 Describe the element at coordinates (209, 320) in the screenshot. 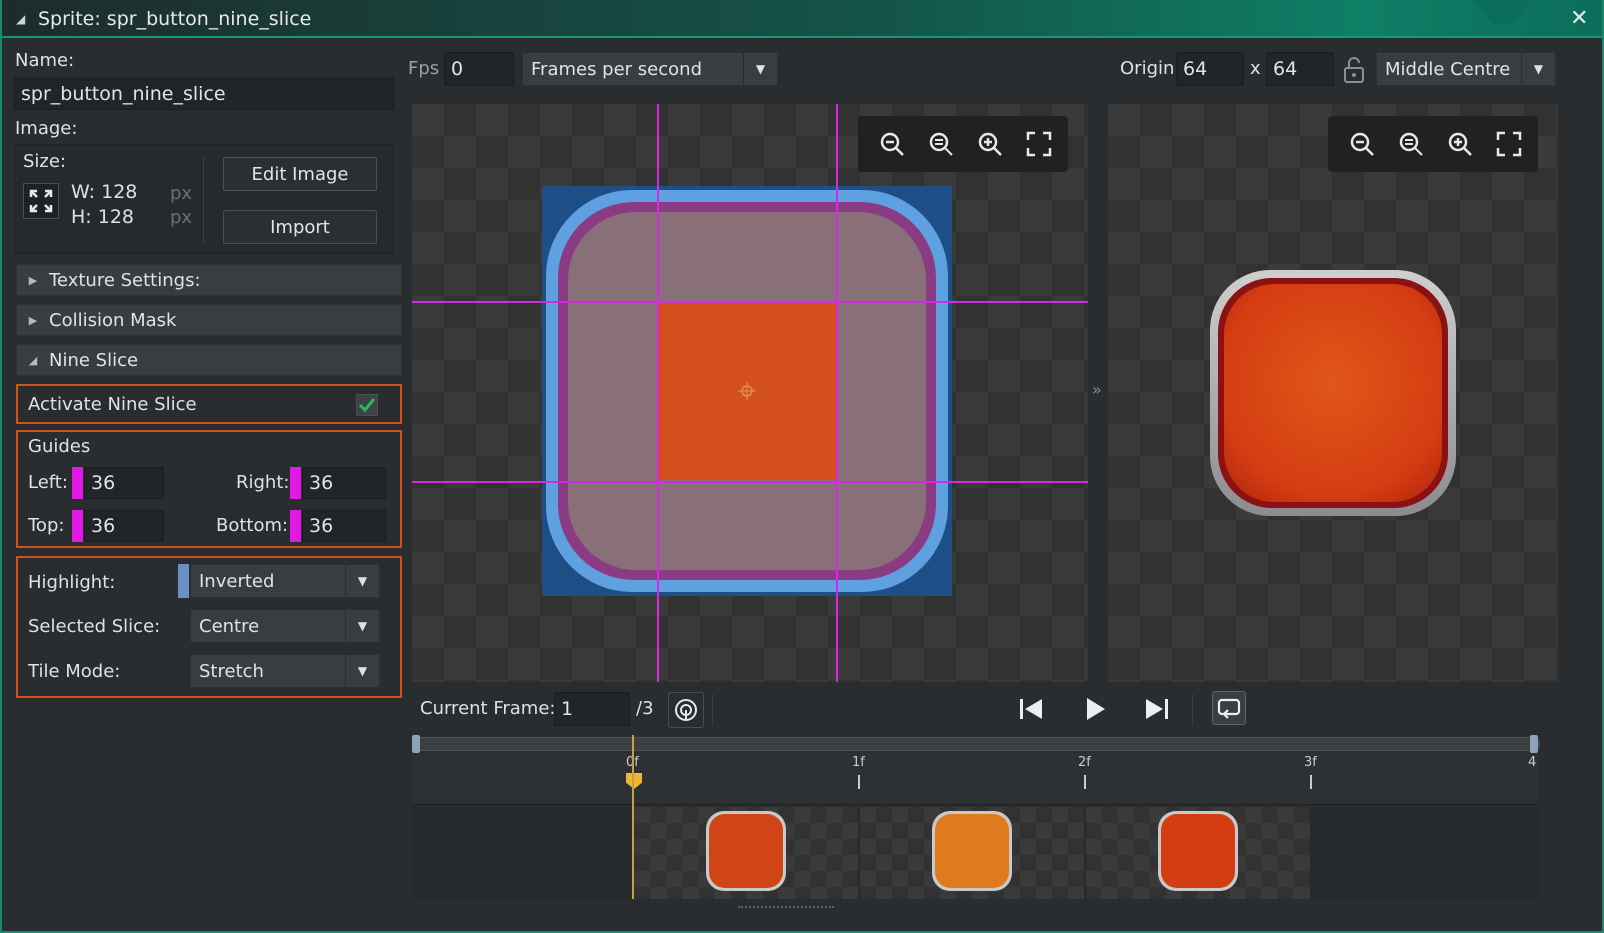

I see `collision-mask-header: ▶ Collision Mask` at that location.